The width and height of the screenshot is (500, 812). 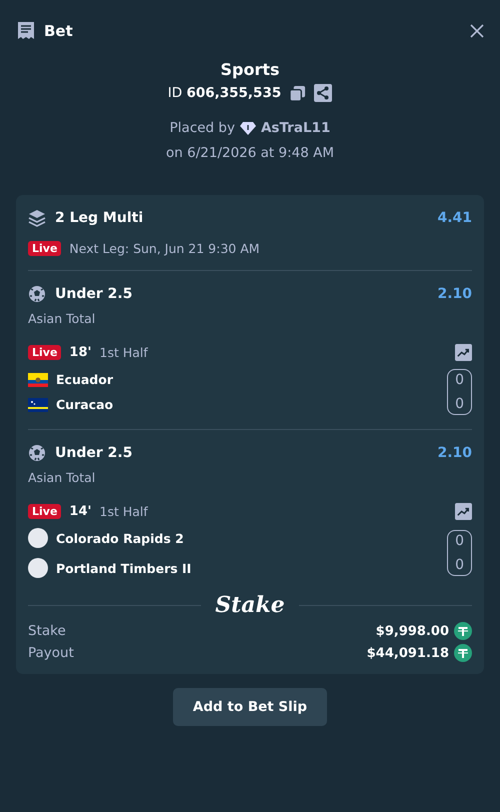 What do you see at coordinates (323, 93) in the screenshot?
I see `share-icon` at bounding box center [323, 93].